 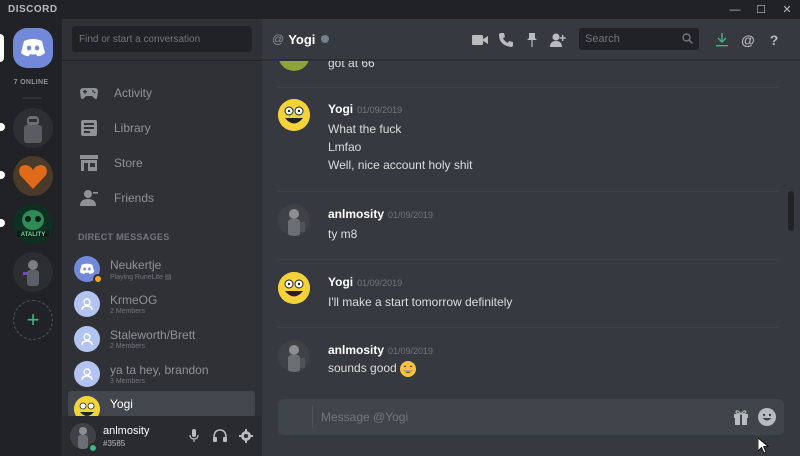 I want to click on maximize-icon: ☐, so click(x=761, y=9).